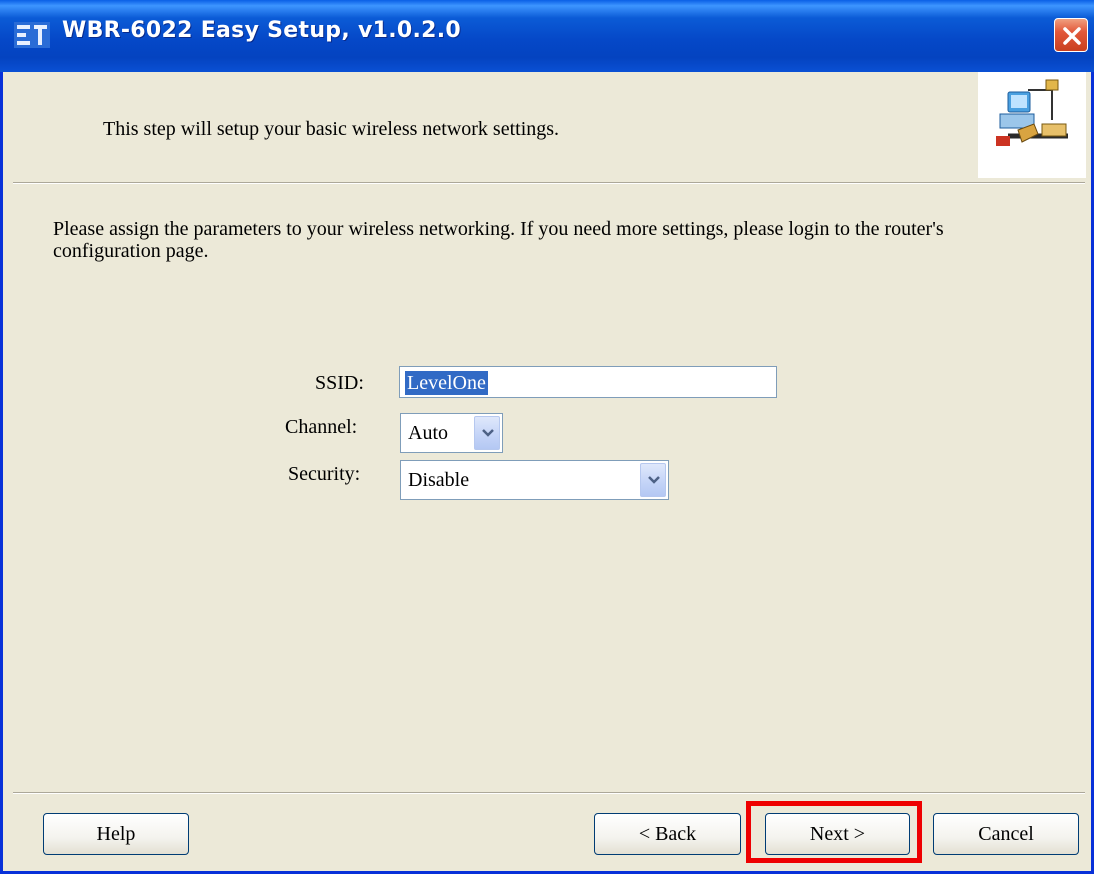 Image resolution: width=1094 pixels, height=874 pixels. Describe the element at coordinates (428, 433) in the screenshot. I see `channel-value: Auto` at that location.